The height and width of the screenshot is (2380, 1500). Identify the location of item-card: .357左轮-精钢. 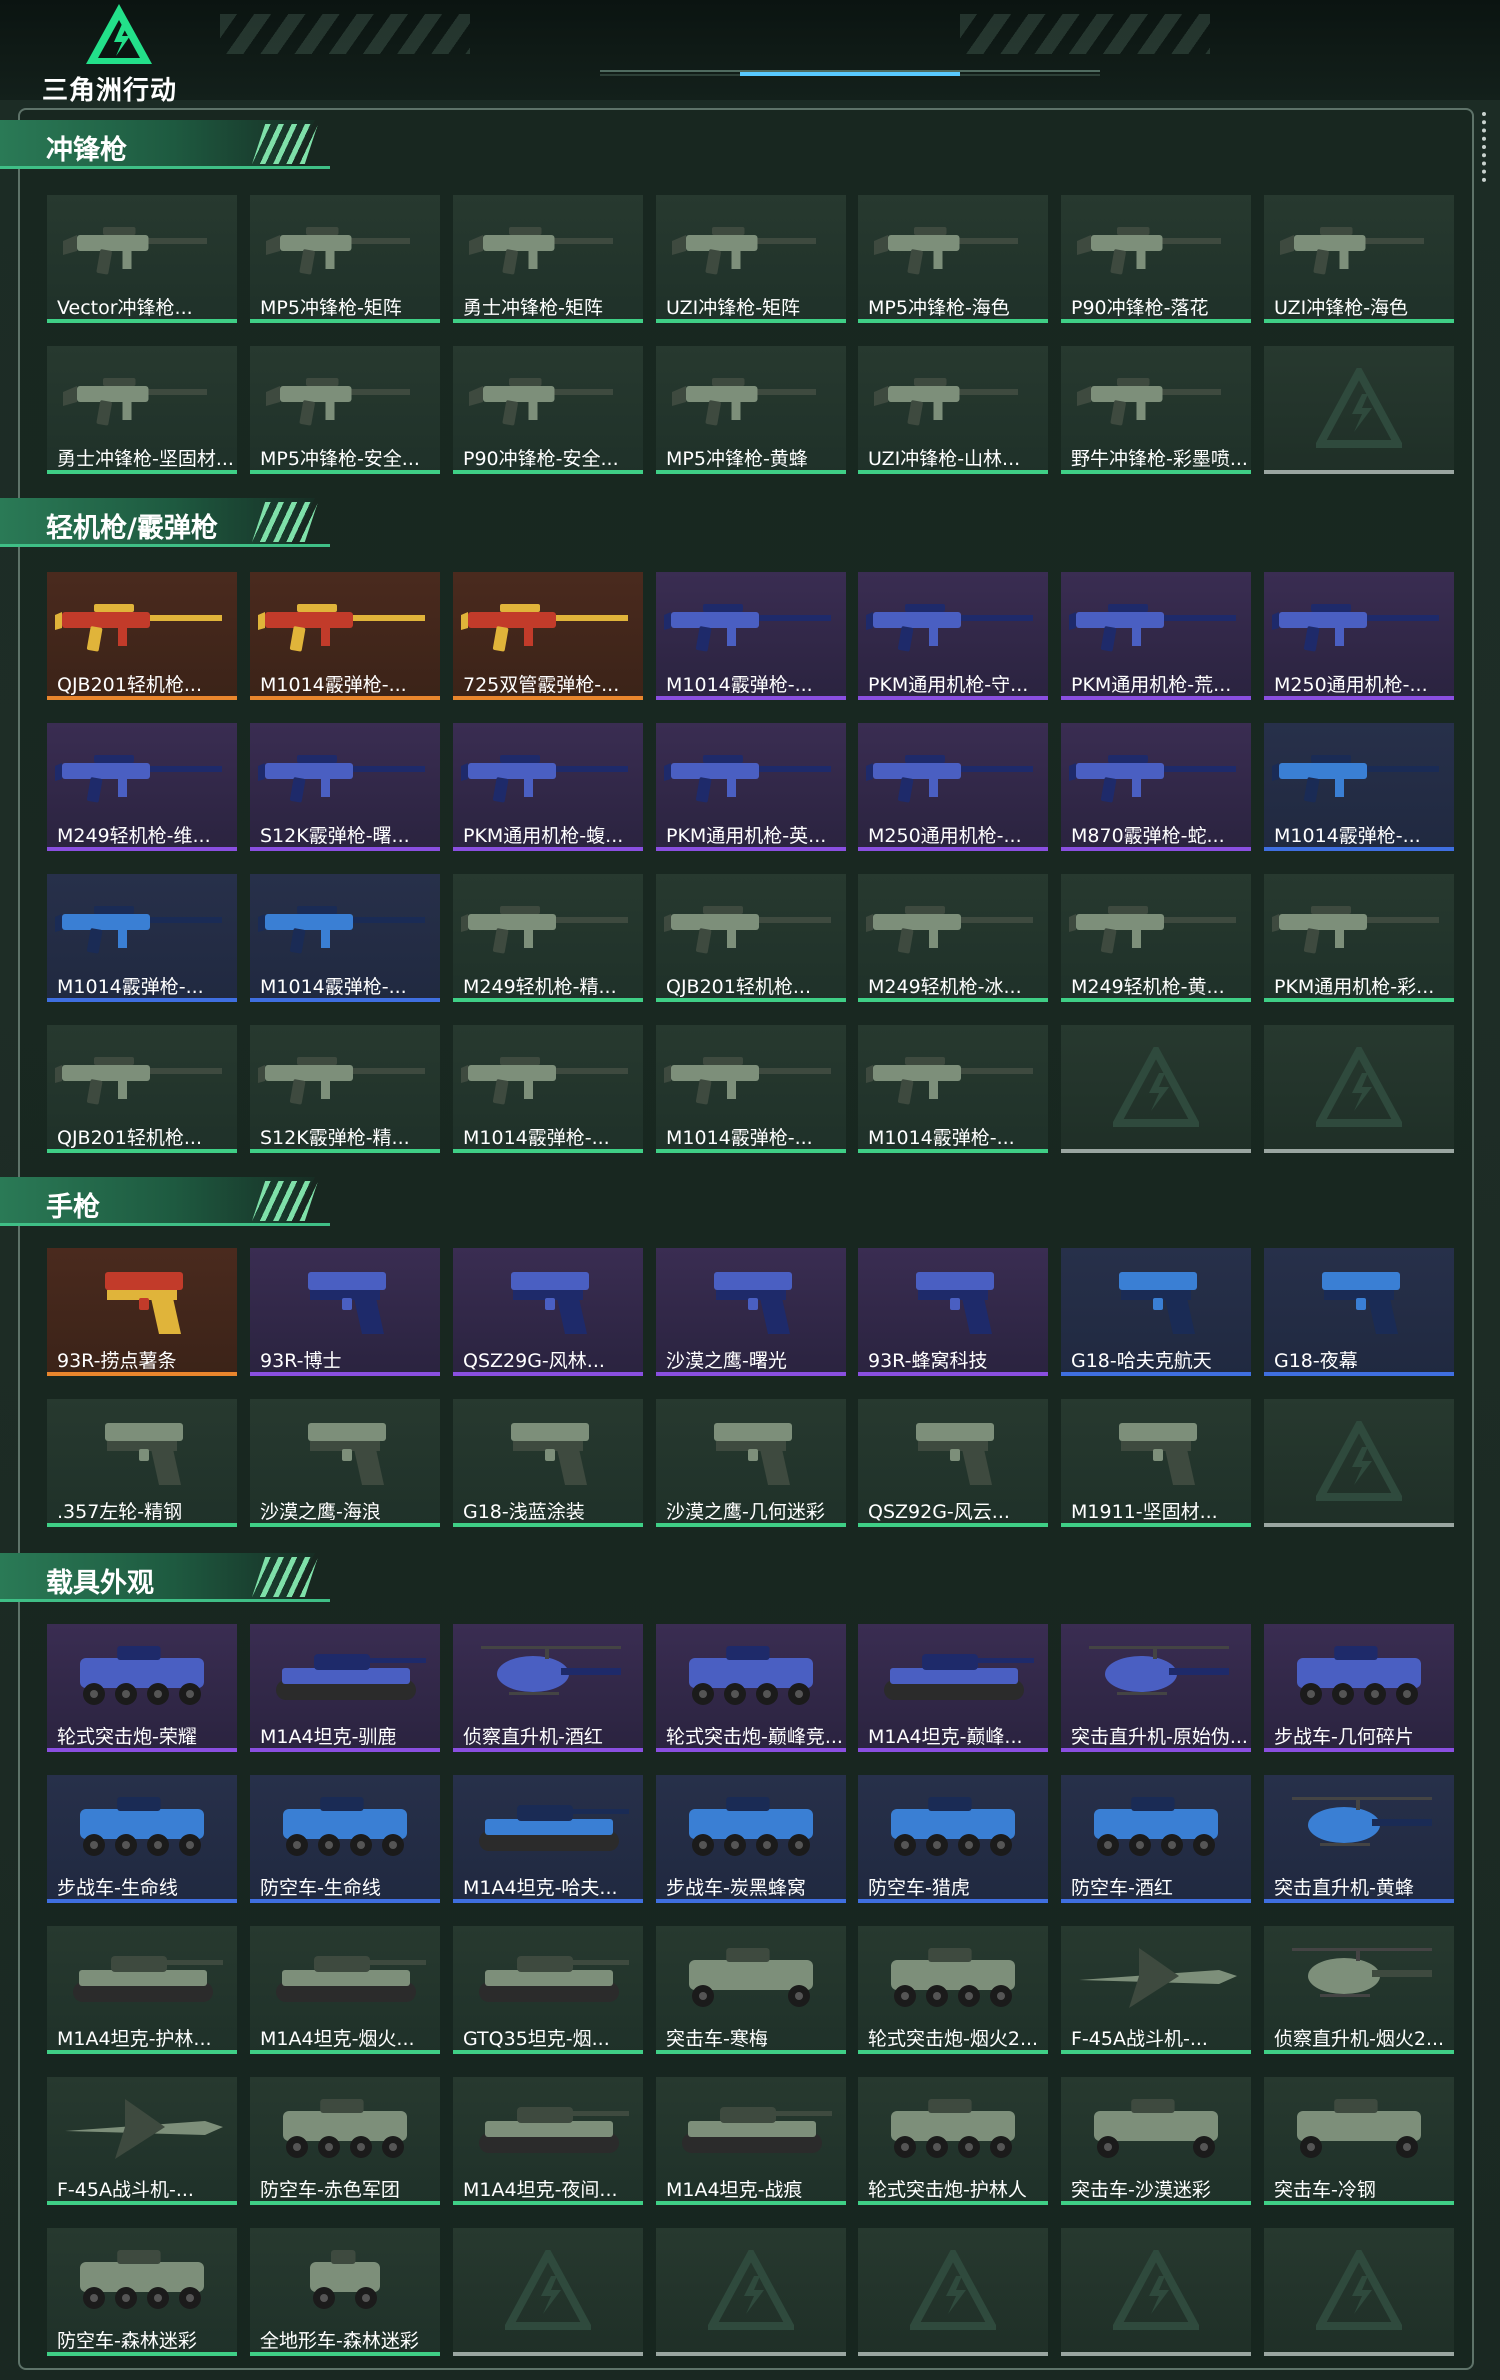
(142, 1463).